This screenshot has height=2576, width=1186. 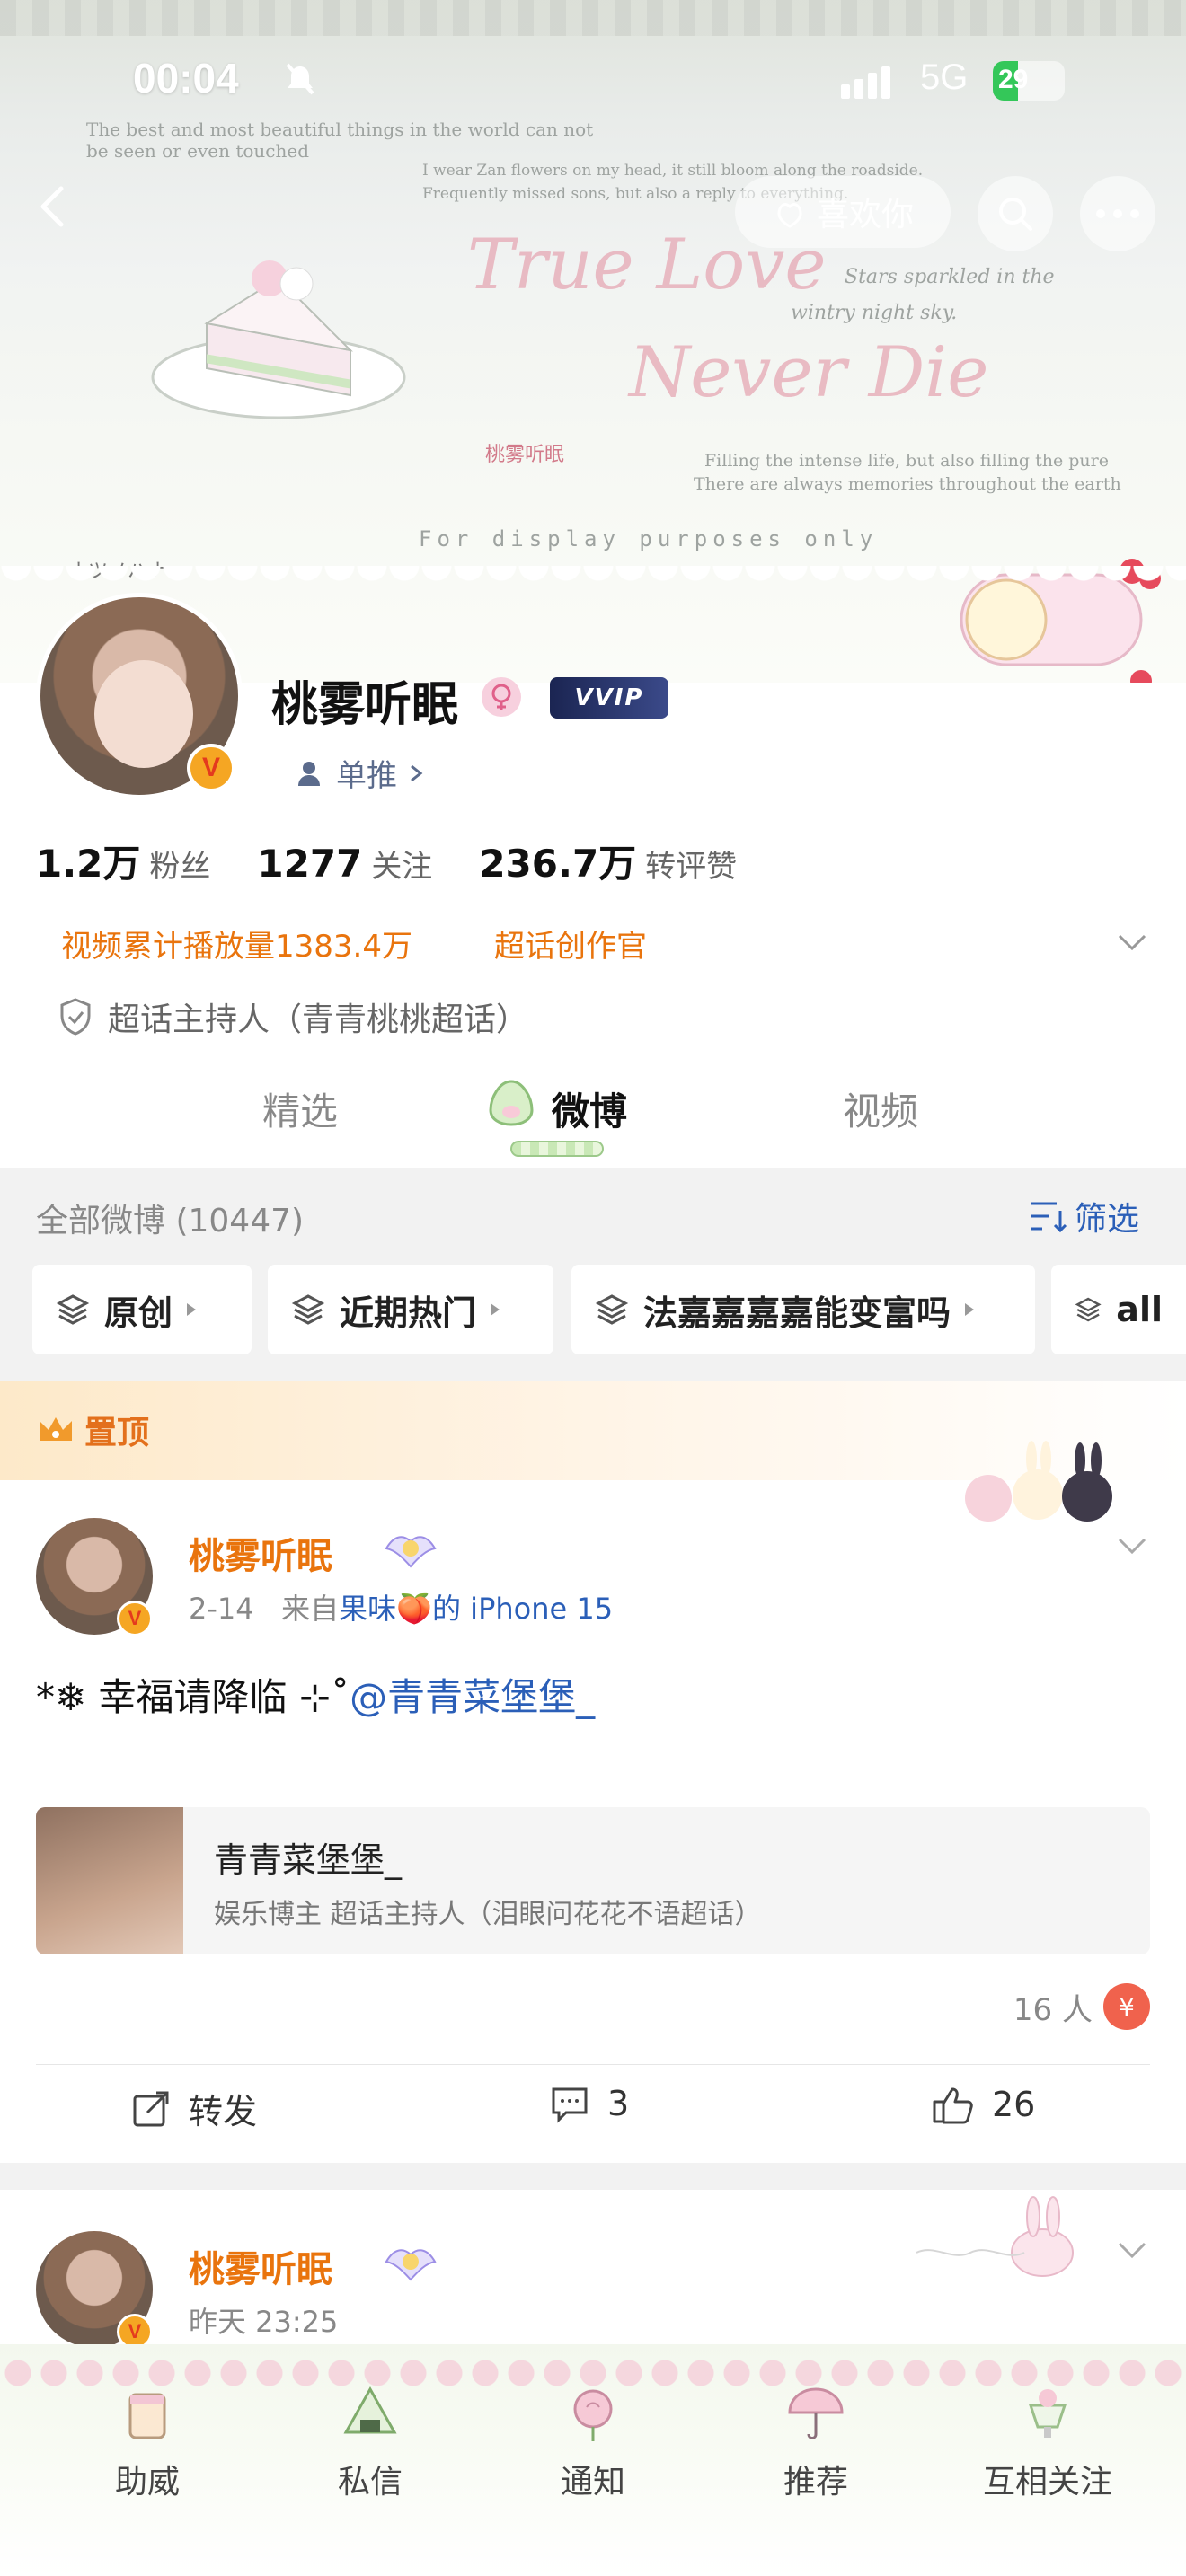 I want to click on avatar-face, so click(x=143, y=714).